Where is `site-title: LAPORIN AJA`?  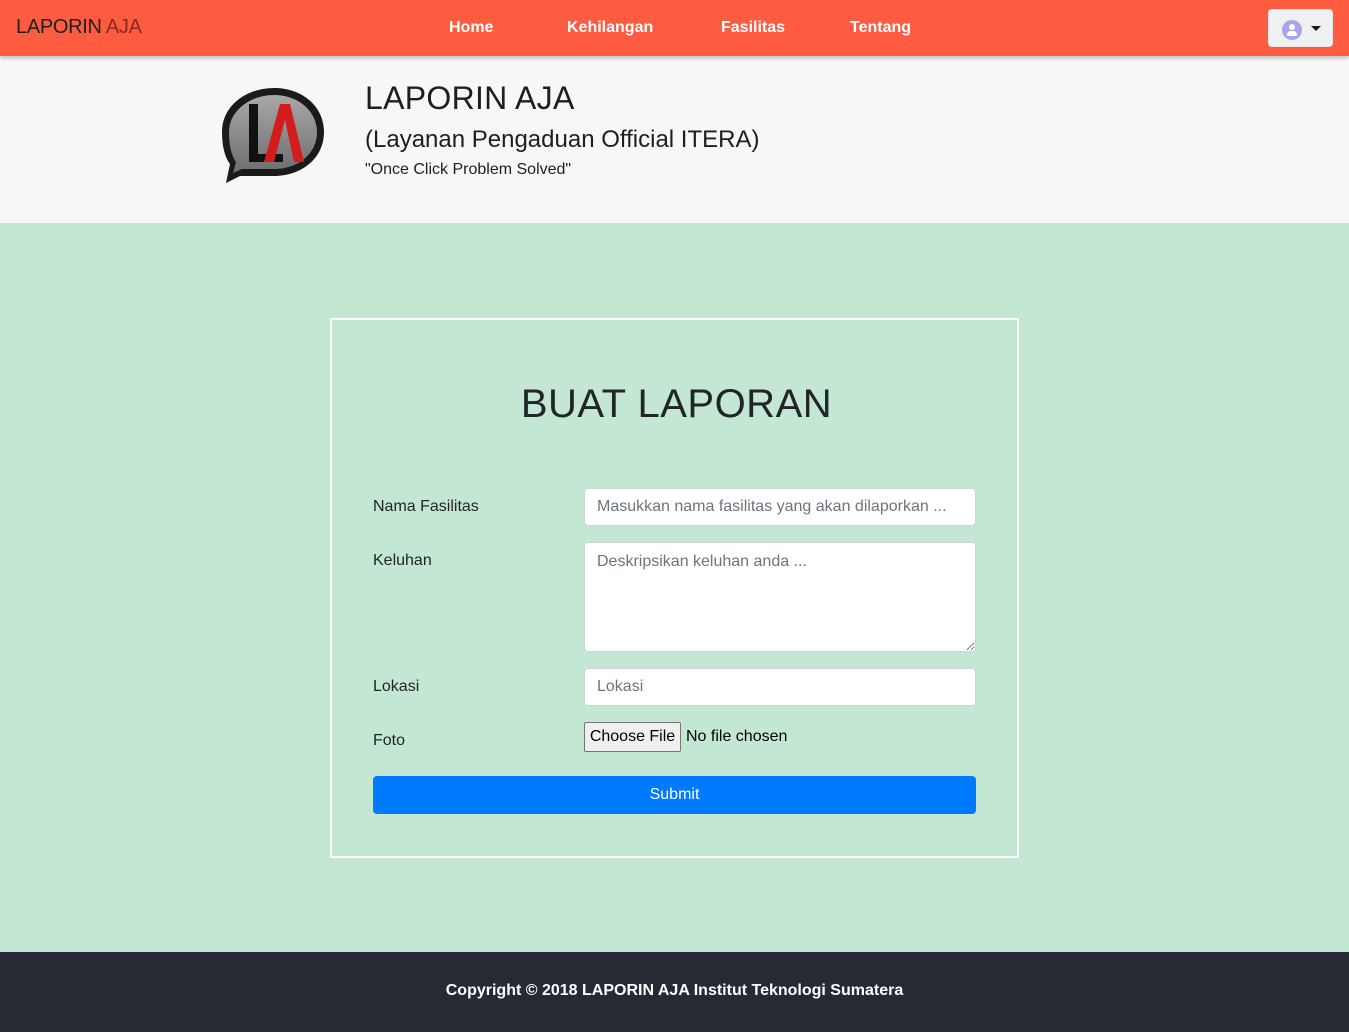
site-title: LAPORIN AJA is located at coordinates (470, 98).